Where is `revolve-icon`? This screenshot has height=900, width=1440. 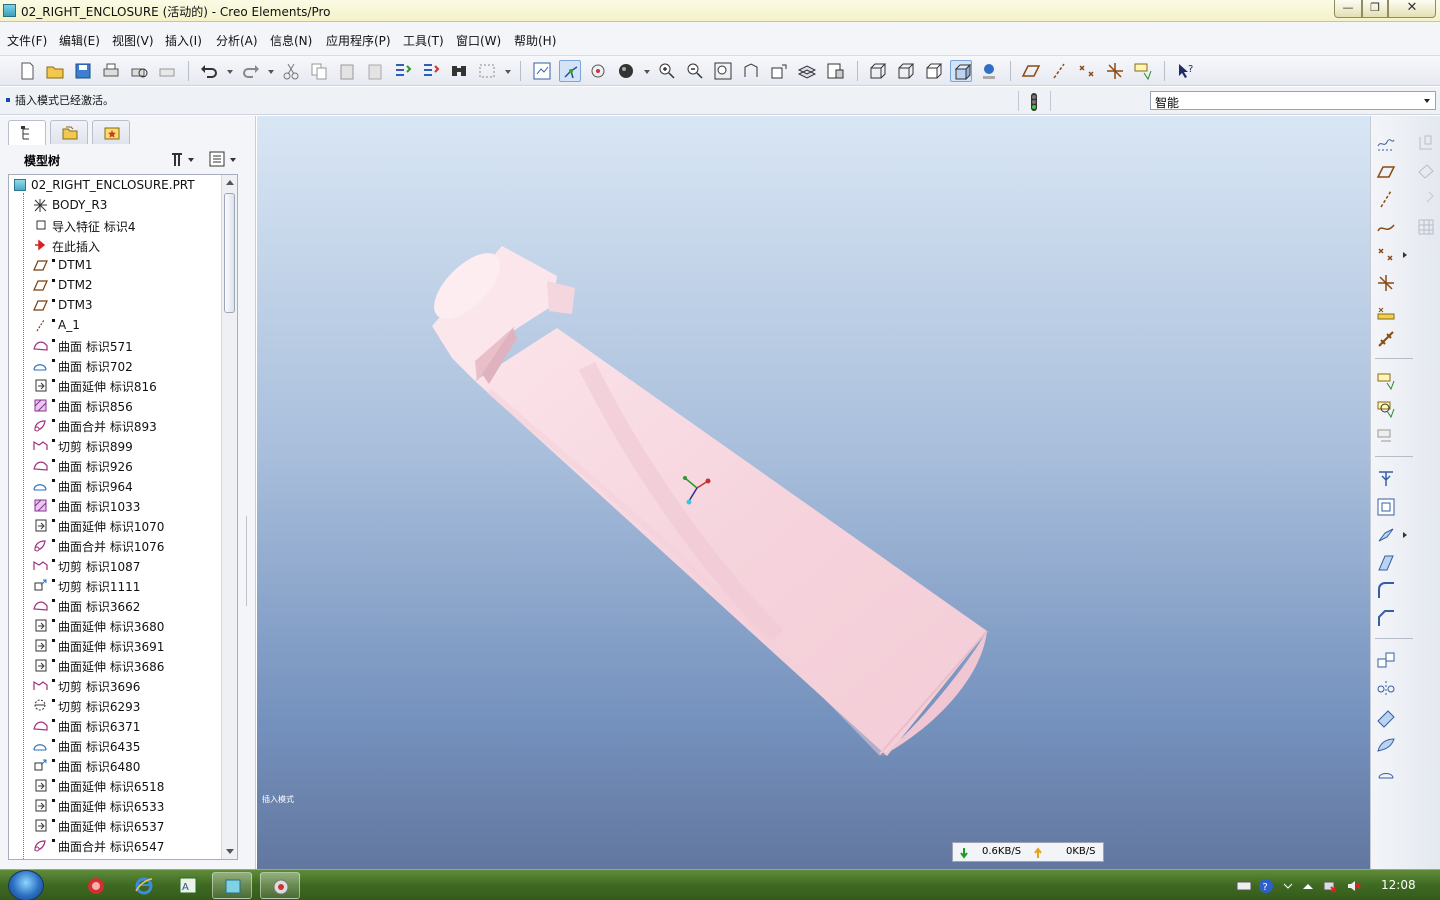 revolve-icon is located at coordinates (1386, 409).